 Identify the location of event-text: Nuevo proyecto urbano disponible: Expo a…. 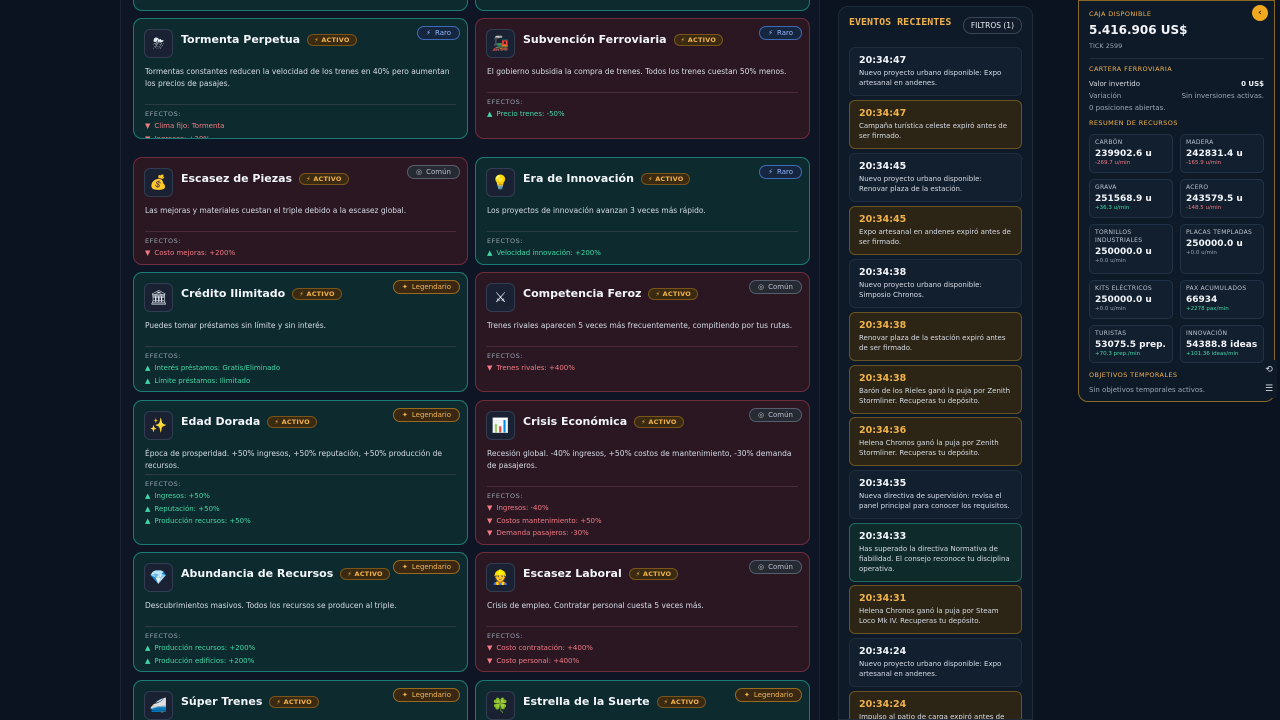
(930, 78).